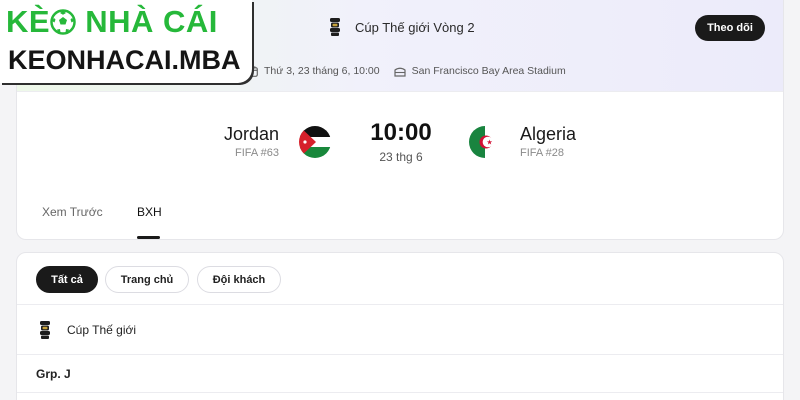 The image size is (800, 400). I want to click on kickoff-date: 23 thg 6, so click(401, 157).